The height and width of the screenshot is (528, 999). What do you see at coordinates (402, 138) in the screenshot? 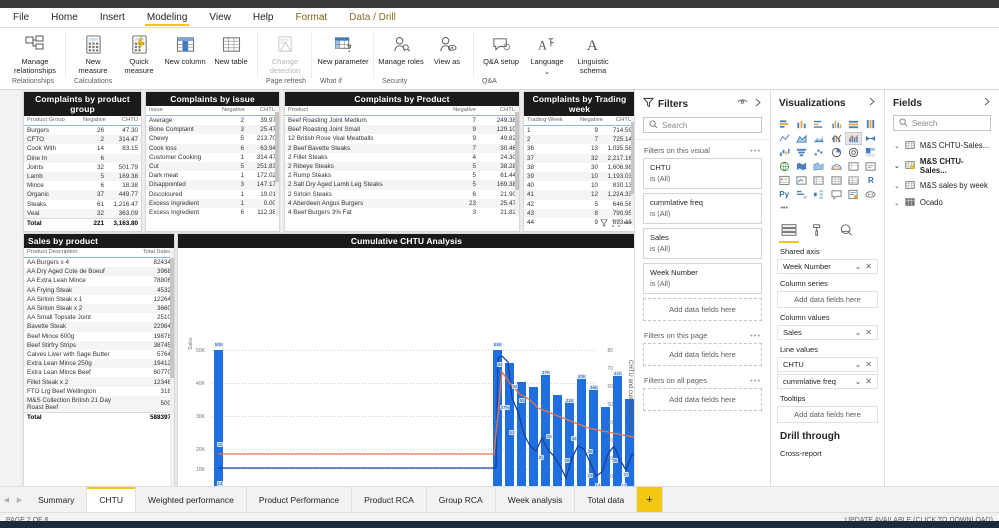
I see `table-row: 12 British Rose Veal Meatballs 9 49.82` at bounding box center [402, 138].